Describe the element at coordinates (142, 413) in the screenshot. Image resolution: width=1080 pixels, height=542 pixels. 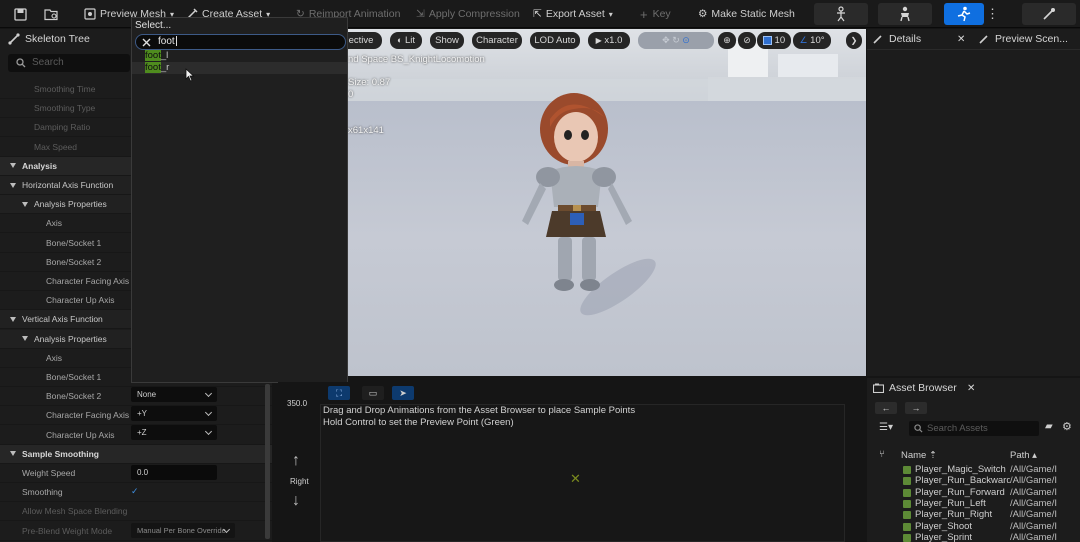
I see `facing-axis-value: +Y` at that location.